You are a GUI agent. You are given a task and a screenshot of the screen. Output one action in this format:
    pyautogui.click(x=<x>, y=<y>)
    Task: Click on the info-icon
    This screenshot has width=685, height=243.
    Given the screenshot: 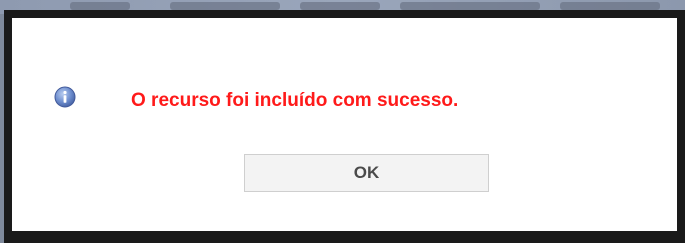 What is the action you would take?
    pyautogui.click(x=65, y=97)
    